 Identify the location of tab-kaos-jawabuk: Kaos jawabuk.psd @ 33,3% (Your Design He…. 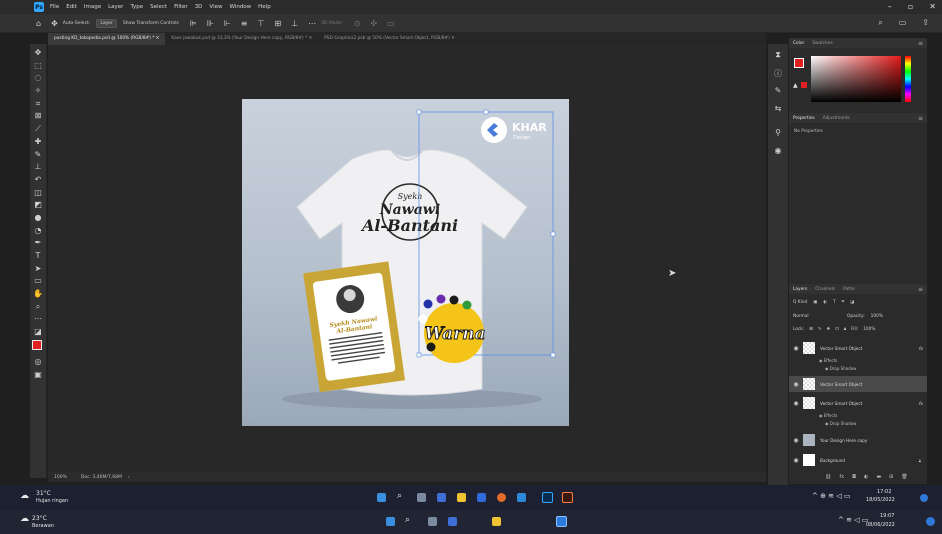
(241, 39).